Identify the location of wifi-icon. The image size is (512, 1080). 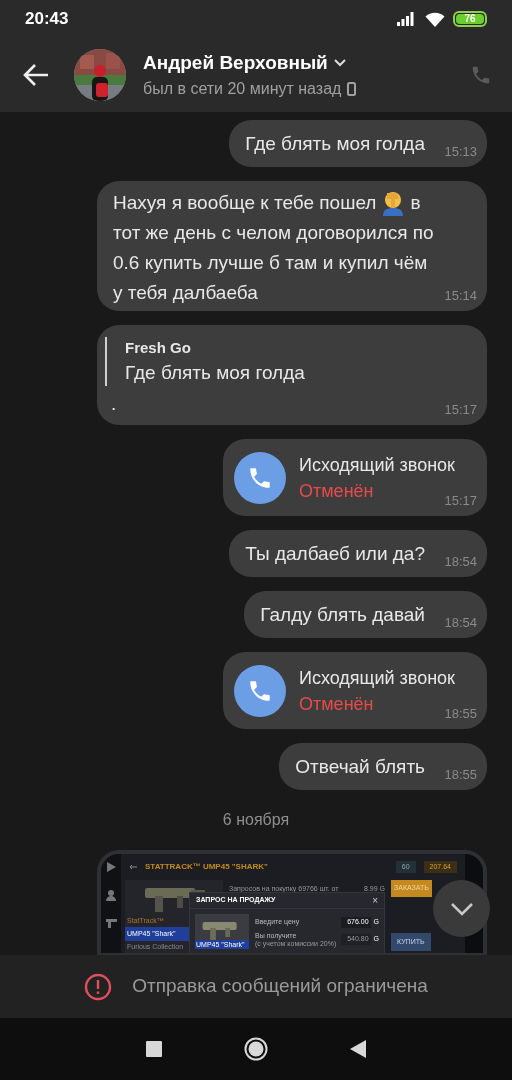
(435, 19).